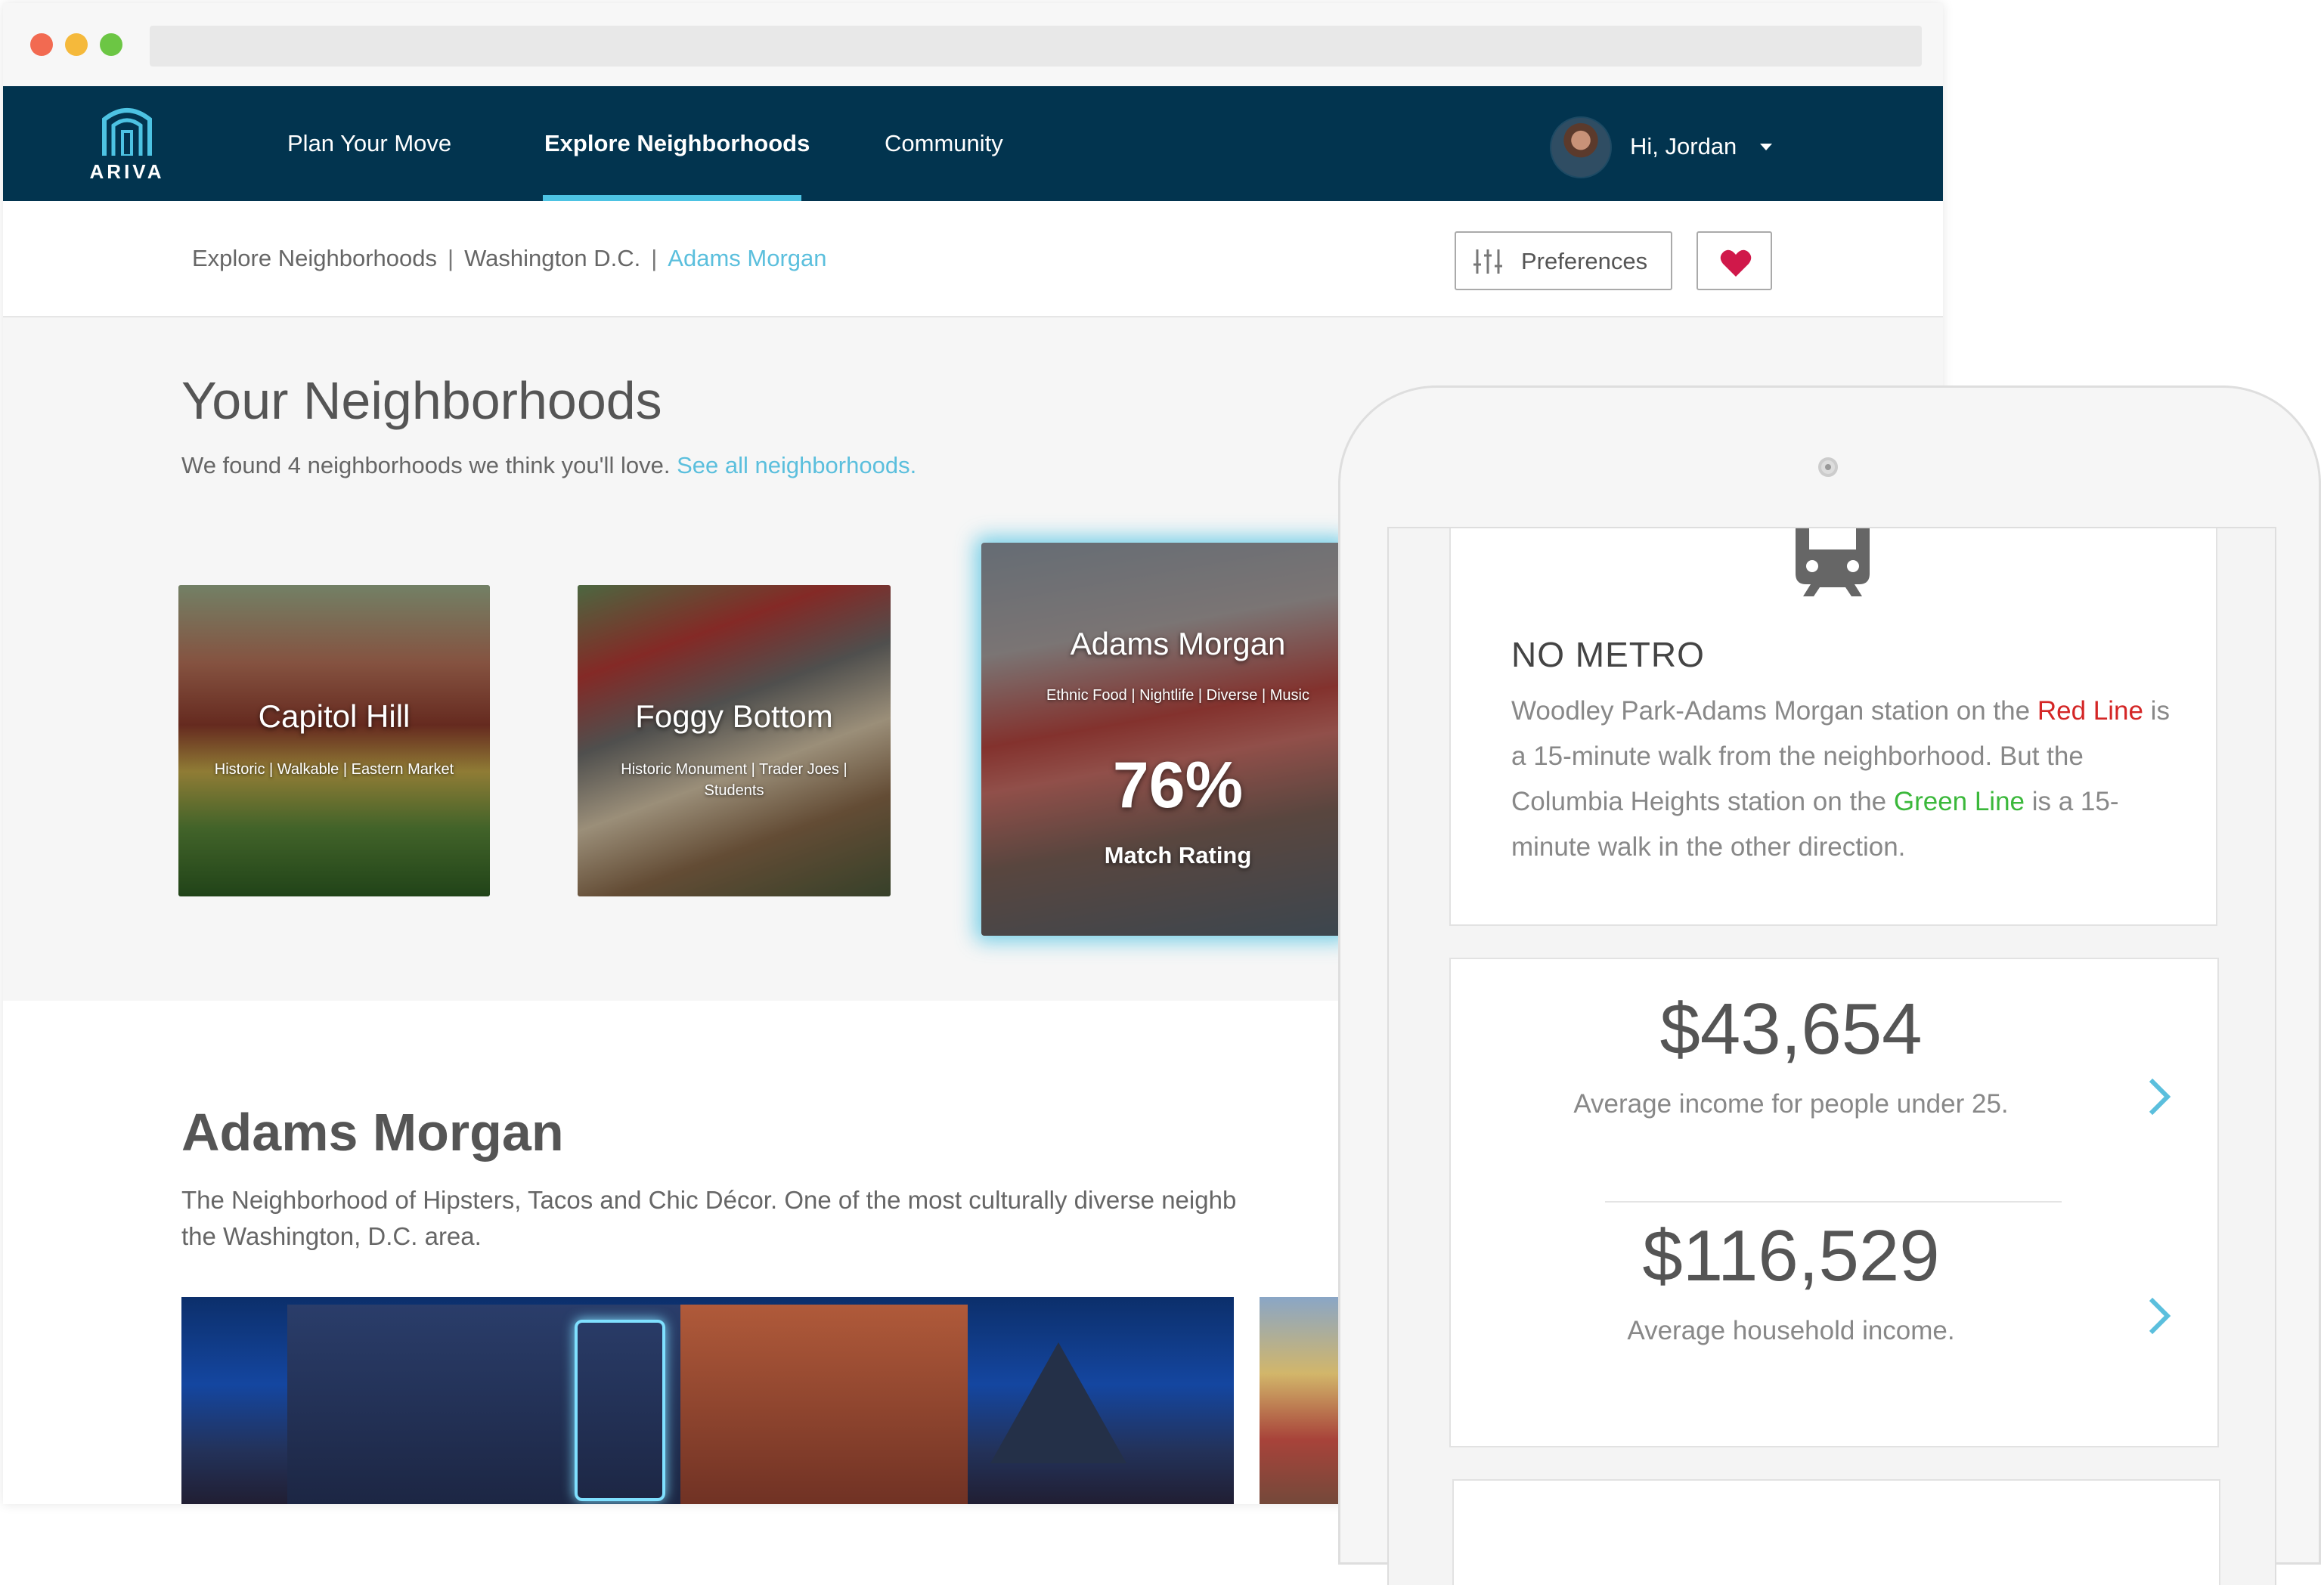 The height and width of the screenshot is (1585, 2324). I want to click on user-greeting: Hi, Jordan, so click(1683, 147).